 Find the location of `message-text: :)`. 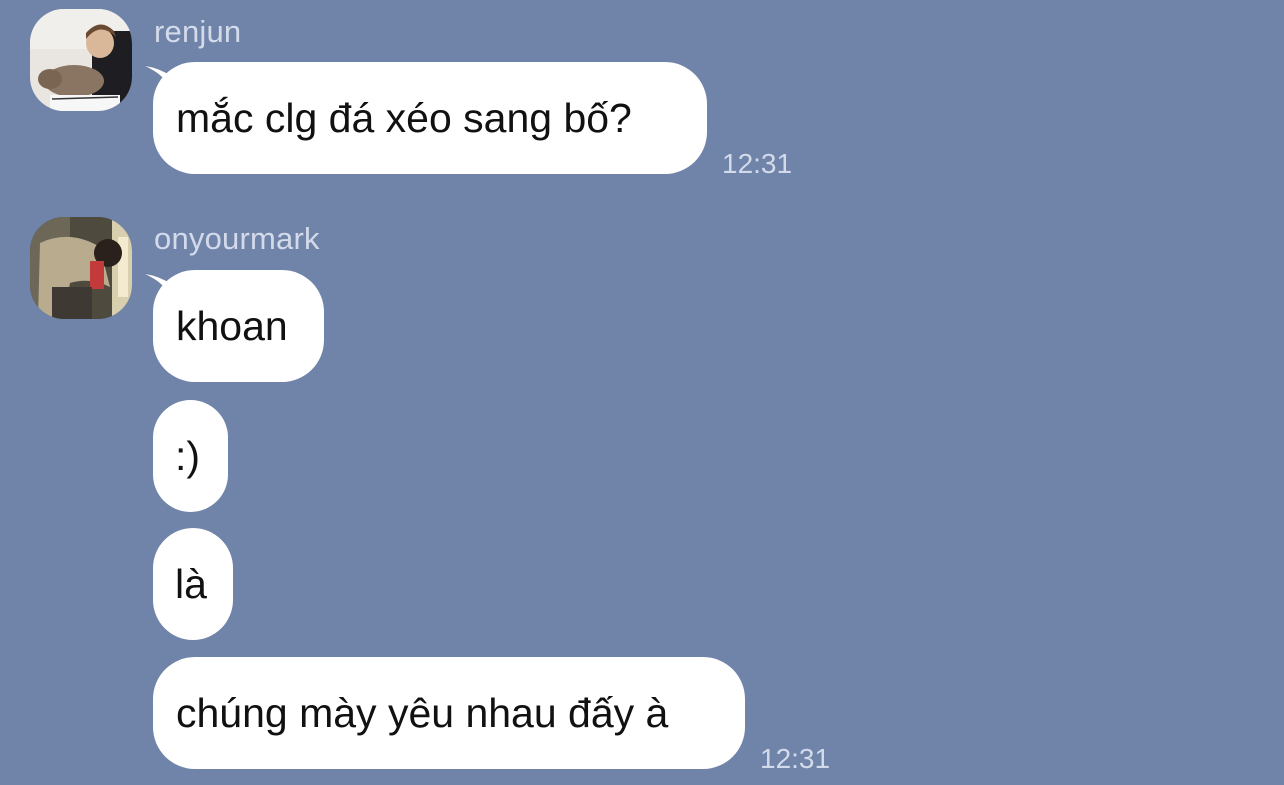

message-text: :) is located at coordinates (188, 455).